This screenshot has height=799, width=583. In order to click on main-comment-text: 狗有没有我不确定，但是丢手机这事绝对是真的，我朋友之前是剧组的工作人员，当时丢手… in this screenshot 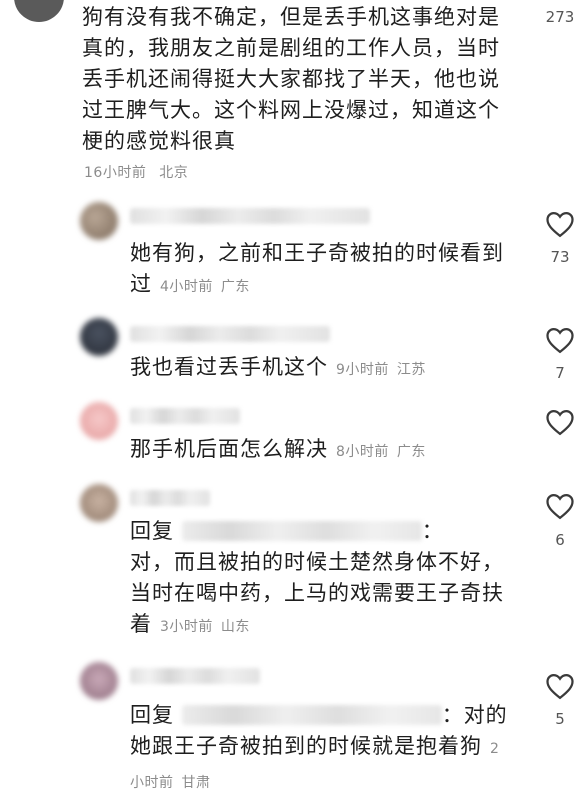, I will do `click(291, 79)`.